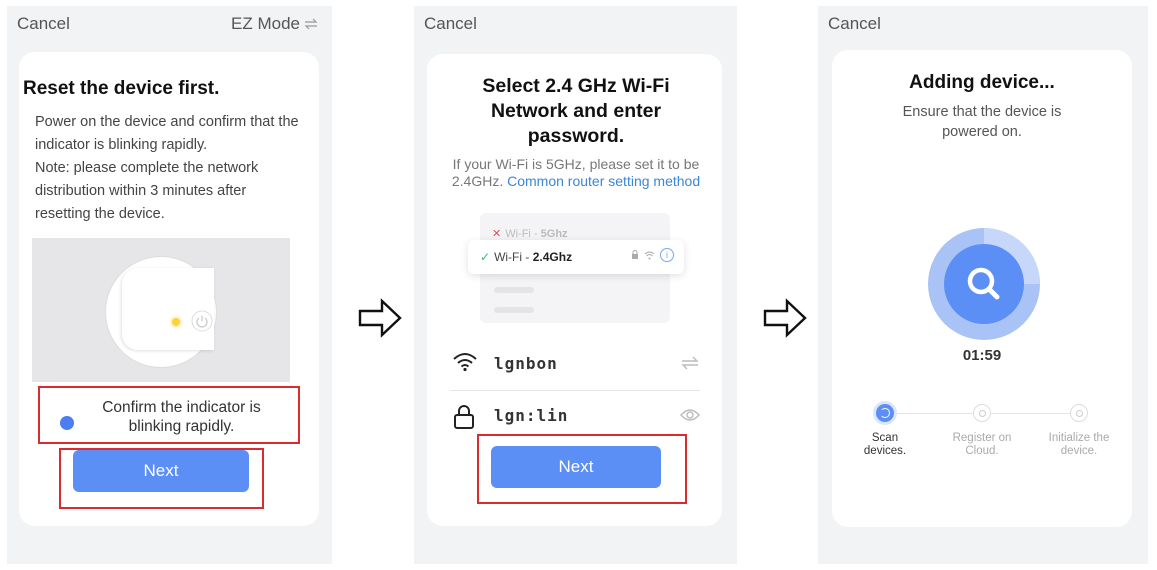 This screenshot has width=1157, height=570. I want to click on wifi-24g-icons: i, so click(652, 255).